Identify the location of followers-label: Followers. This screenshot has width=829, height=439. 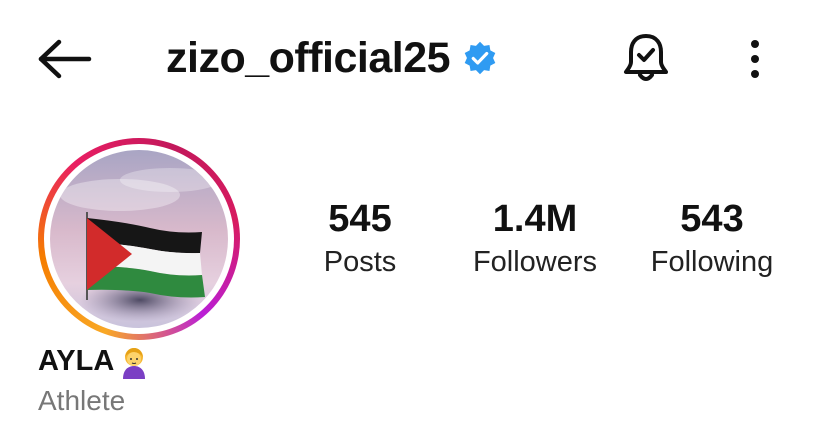
(535, 262).